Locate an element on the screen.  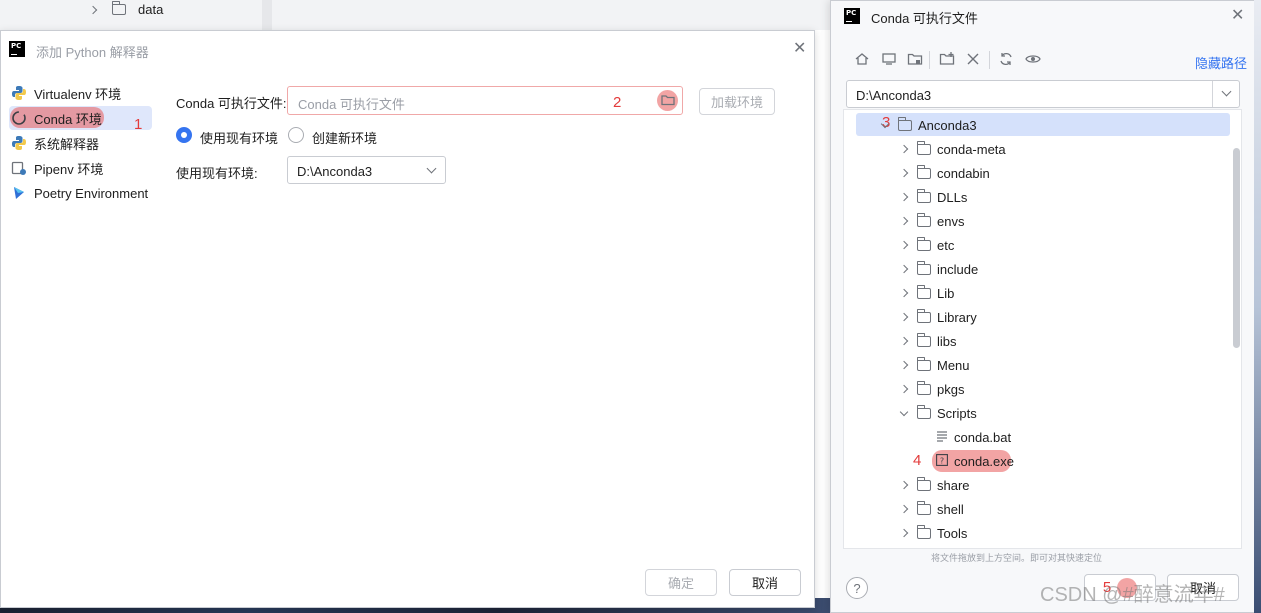
load-environments-button: 加载环境 is located at coordinates (737, 101).